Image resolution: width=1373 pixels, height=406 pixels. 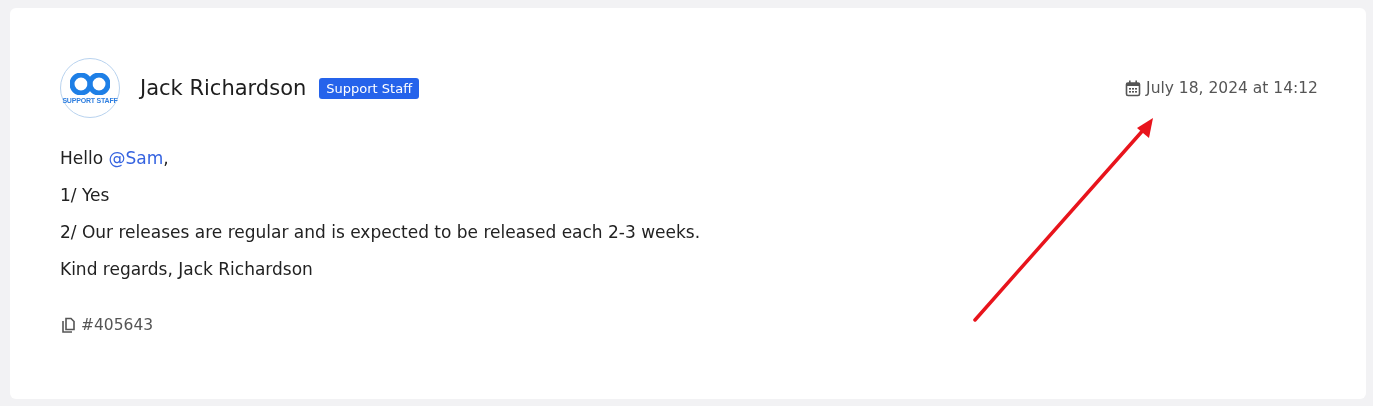 What do you see at coordinates (1232, 88) in the screenshot?
I see `post-date: July 18, 2024 at 14:12` at bounding box center [1232, 88].